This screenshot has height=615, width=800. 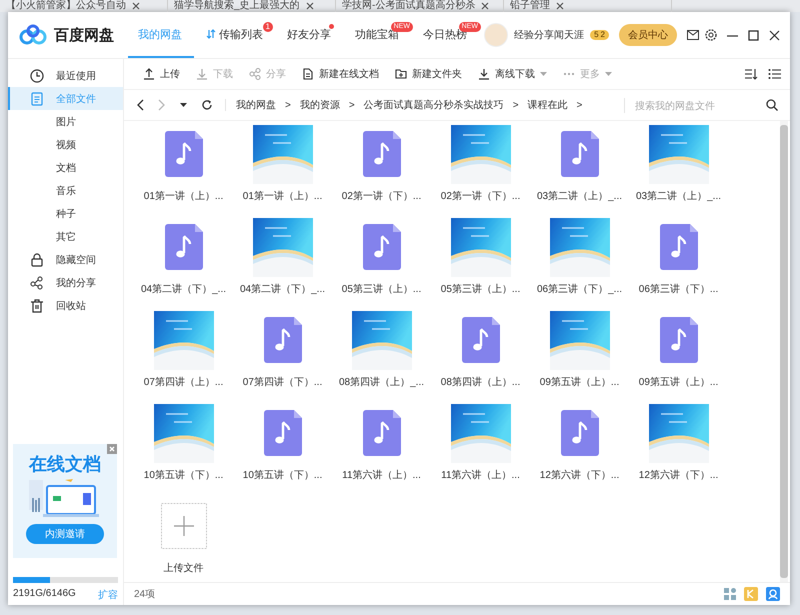 I want to click on support-icon, so click(x=773, y=594).